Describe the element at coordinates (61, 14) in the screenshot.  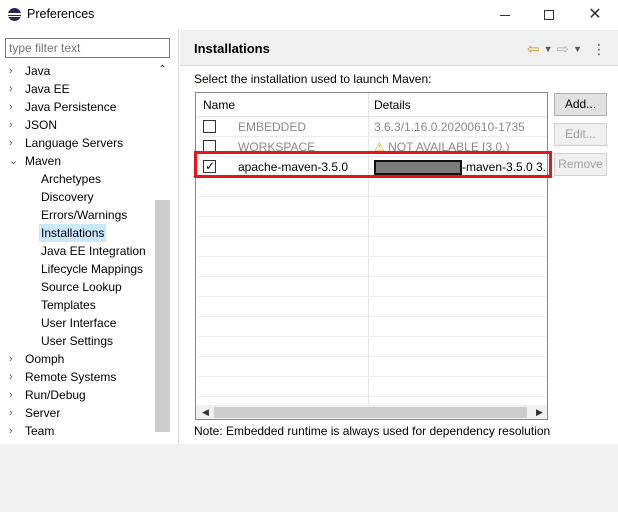
I see `window-title: Preferences` at that location.